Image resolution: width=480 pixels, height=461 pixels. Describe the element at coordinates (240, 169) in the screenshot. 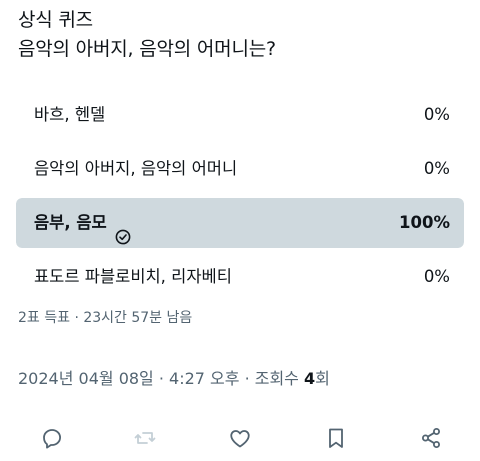

I see `poll-option-2: 음악의 아버지, 음악의 어머니 0%` at that location.